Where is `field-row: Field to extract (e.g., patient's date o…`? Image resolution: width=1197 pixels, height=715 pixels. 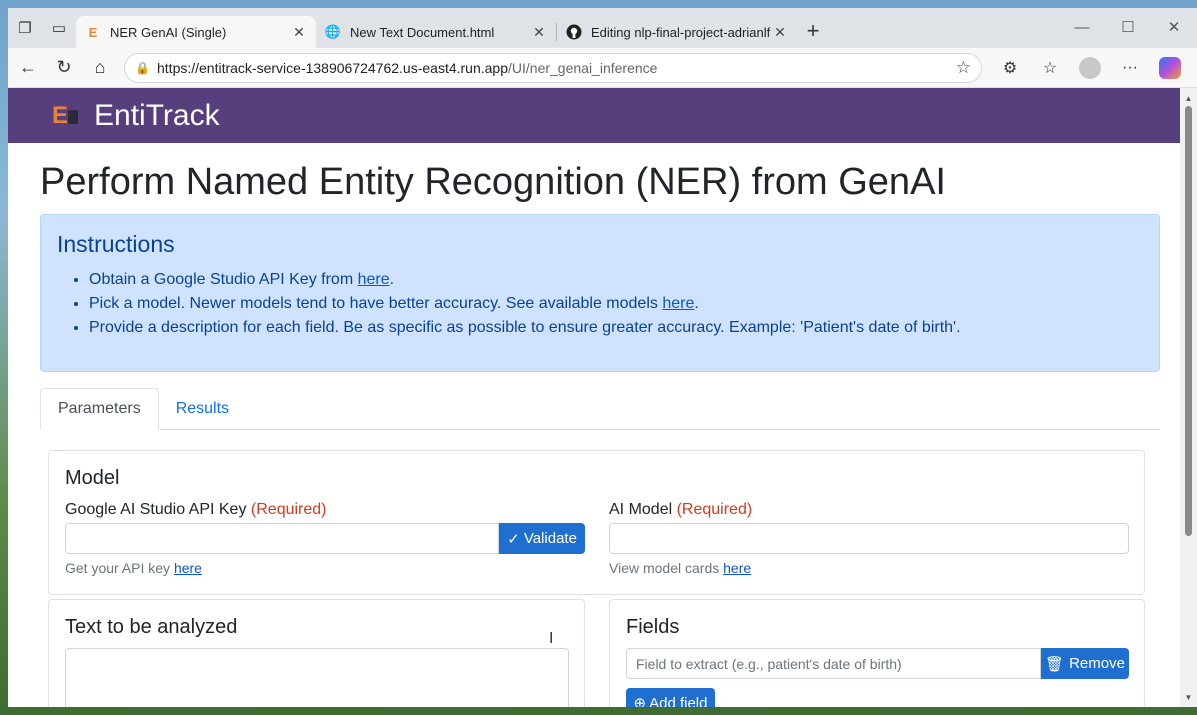 field-row: Field to extract (e.g., patient's date o… is located at coordinates (877, 663).